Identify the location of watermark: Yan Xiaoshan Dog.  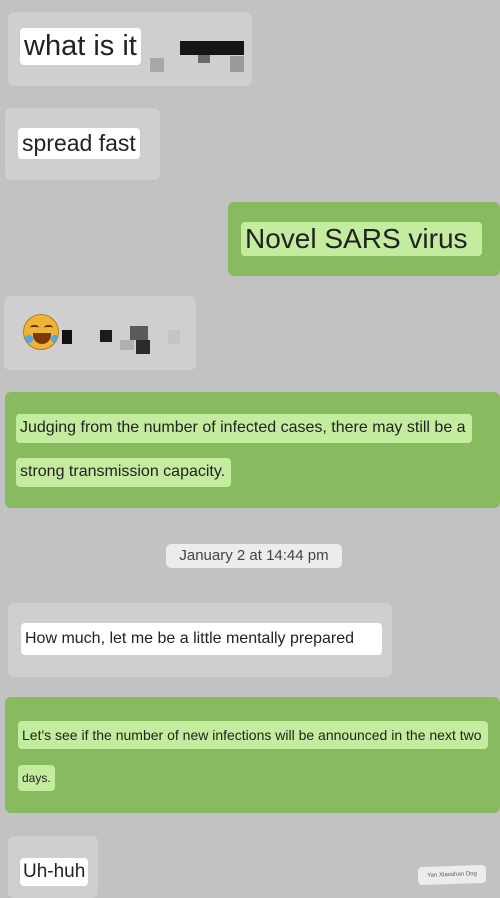
(452, 875).